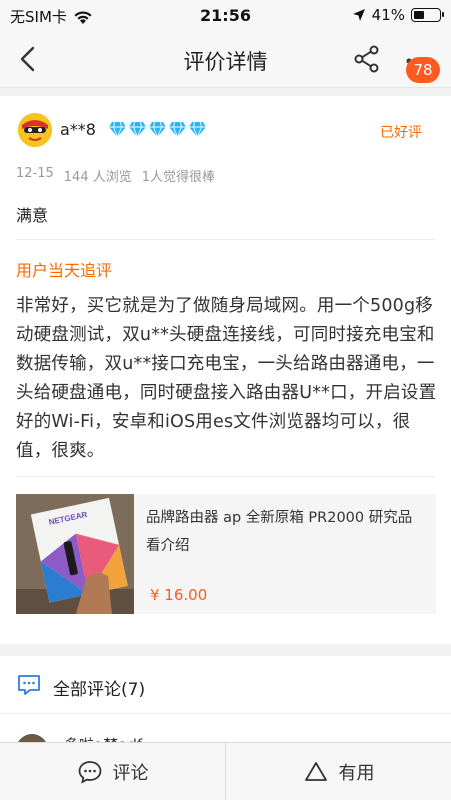  What do you see at coordinates (423, 70) in the screenshot?
I see `message-count-badge: 78` at bounding box center [423, 70].